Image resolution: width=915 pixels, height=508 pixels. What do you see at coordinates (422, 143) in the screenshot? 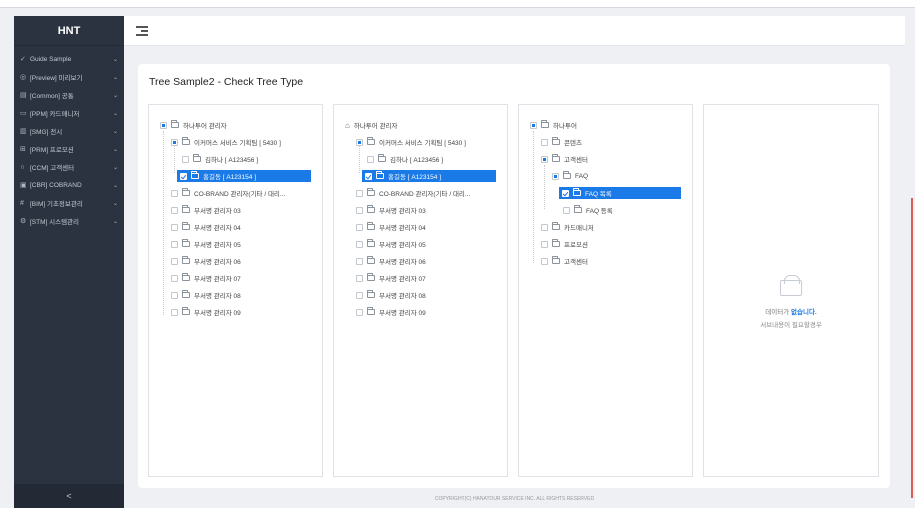
I see `tree-node-label: 이커머스 서비스 기획팀 [ 5430 ]` at bounding box center [422, 143].